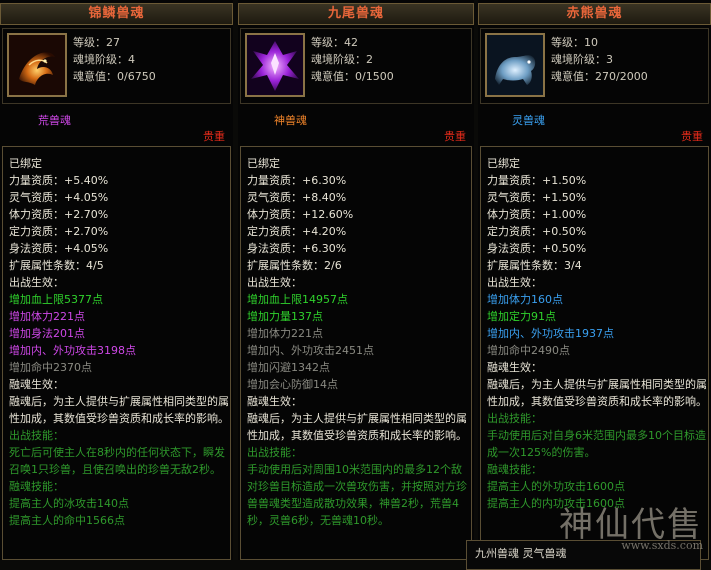 The image size is (711, 570). I want to click on level-text: 等级：10, so click(574, 42).